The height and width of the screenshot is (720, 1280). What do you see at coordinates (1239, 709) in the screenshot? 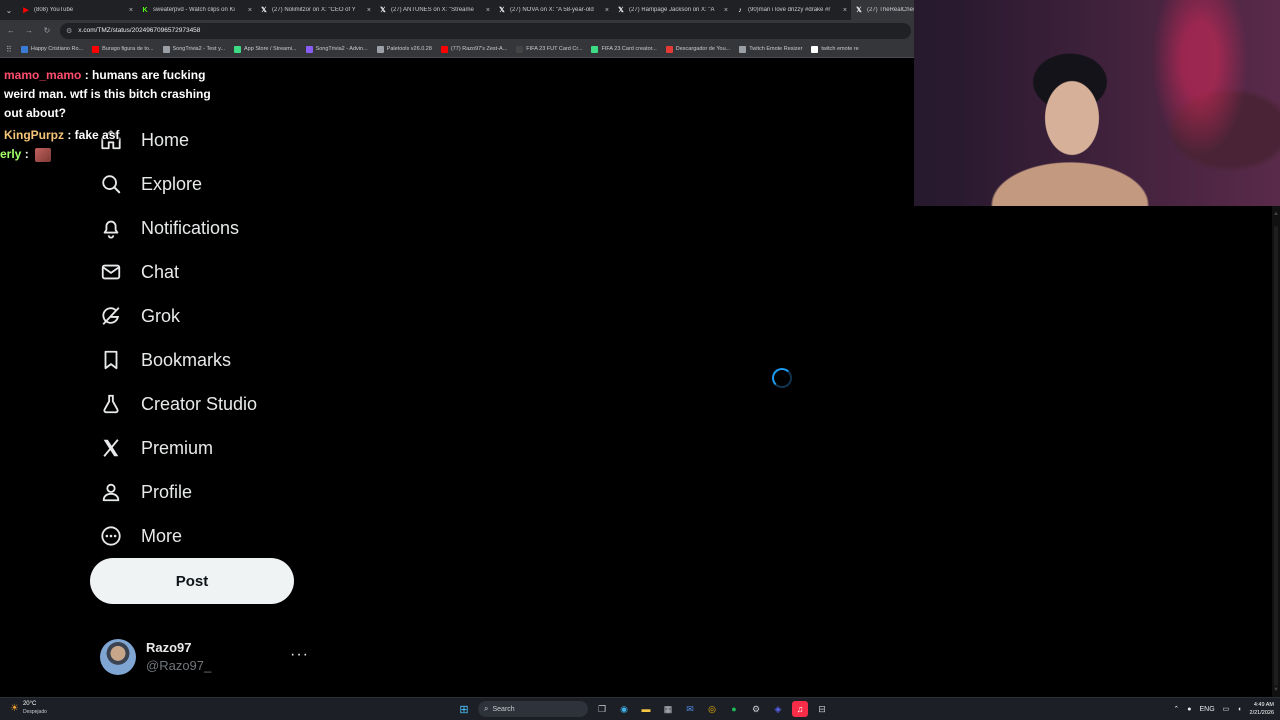
I see `volume-icon: ◖` at bounding box center [1239, 709].